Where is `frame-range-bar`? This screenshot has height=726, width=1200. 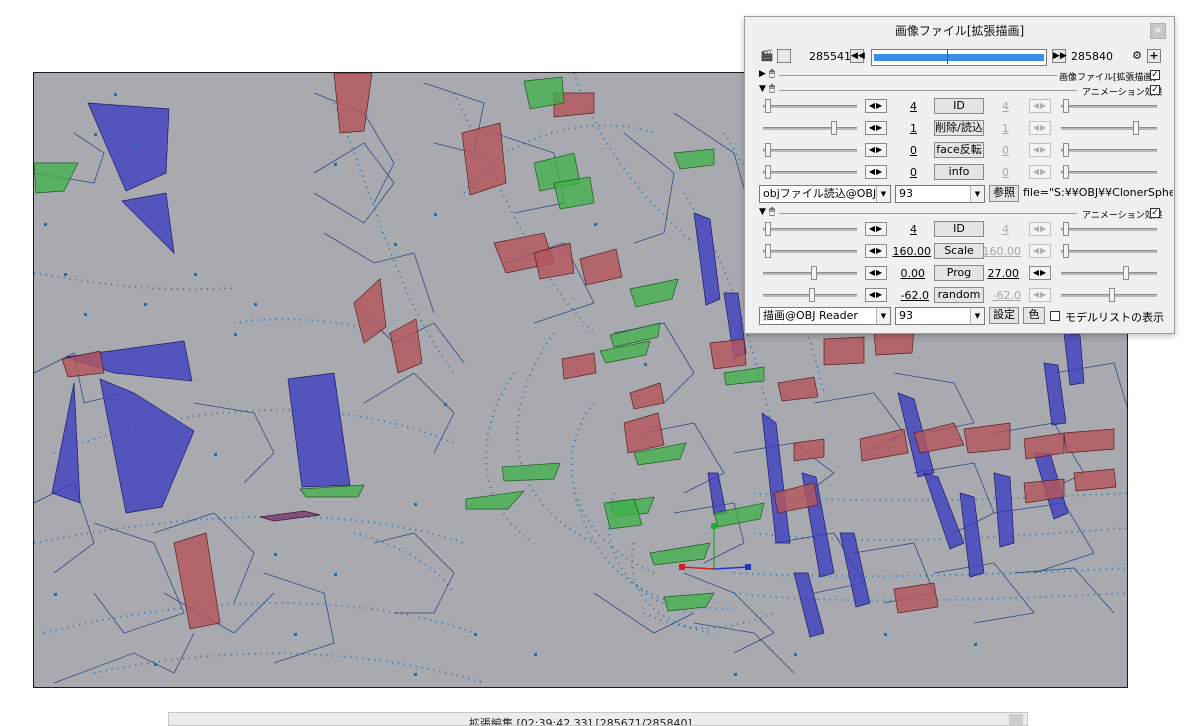
frame-range-bar is located at coordinates (959, 57).